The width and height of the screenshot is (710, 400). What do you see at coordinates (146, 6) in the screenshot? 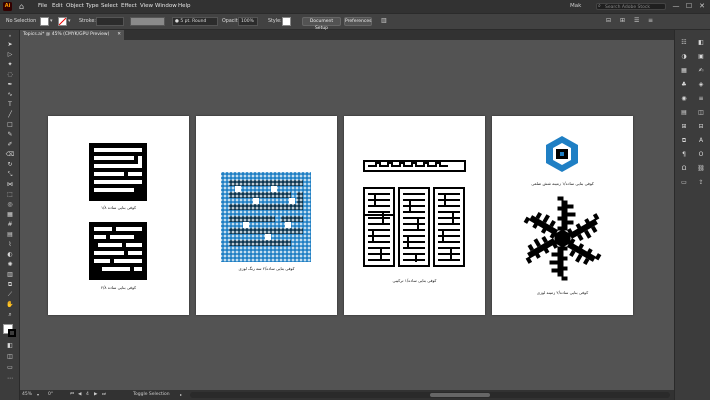
I see `menu-view: View` at bounding box center [146, 6].